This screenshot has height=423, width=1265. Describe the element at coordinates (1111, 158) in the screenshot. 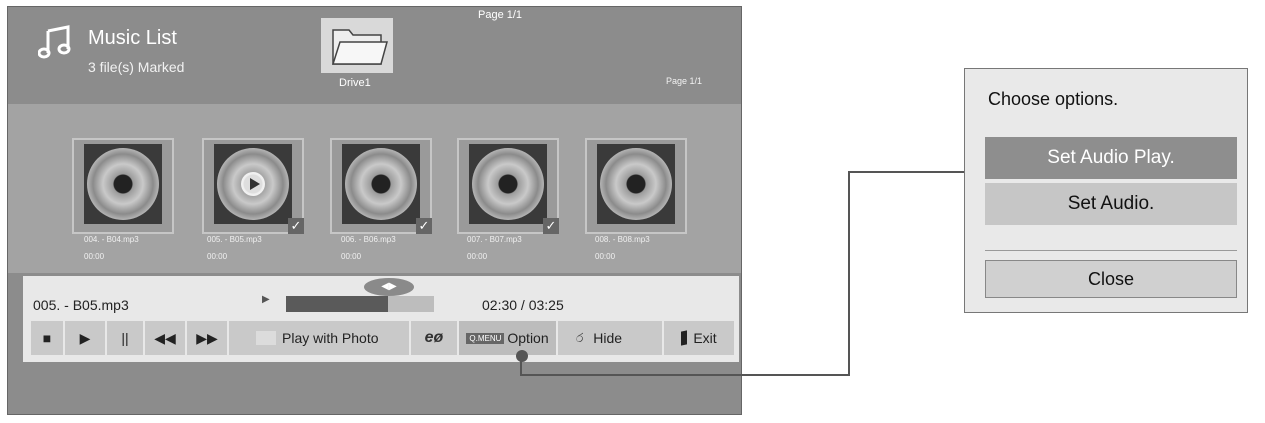

I see `set-audio-play-option: Set Audio Play.` at that location.